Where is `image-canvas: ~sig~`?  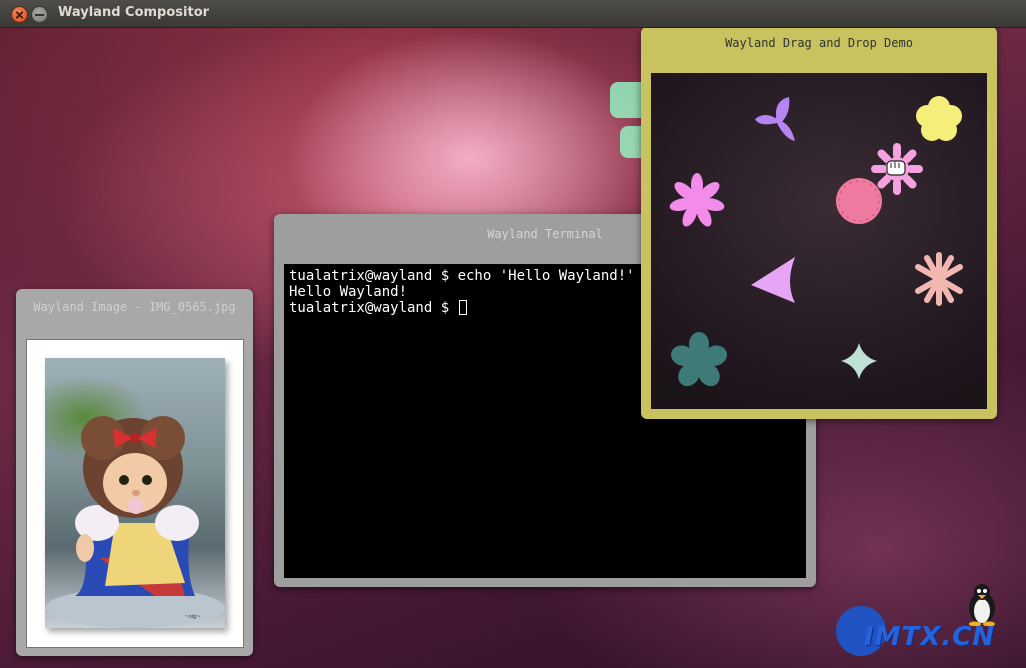
image-canvas: ~sig~ is located at coordinates (135, 493).